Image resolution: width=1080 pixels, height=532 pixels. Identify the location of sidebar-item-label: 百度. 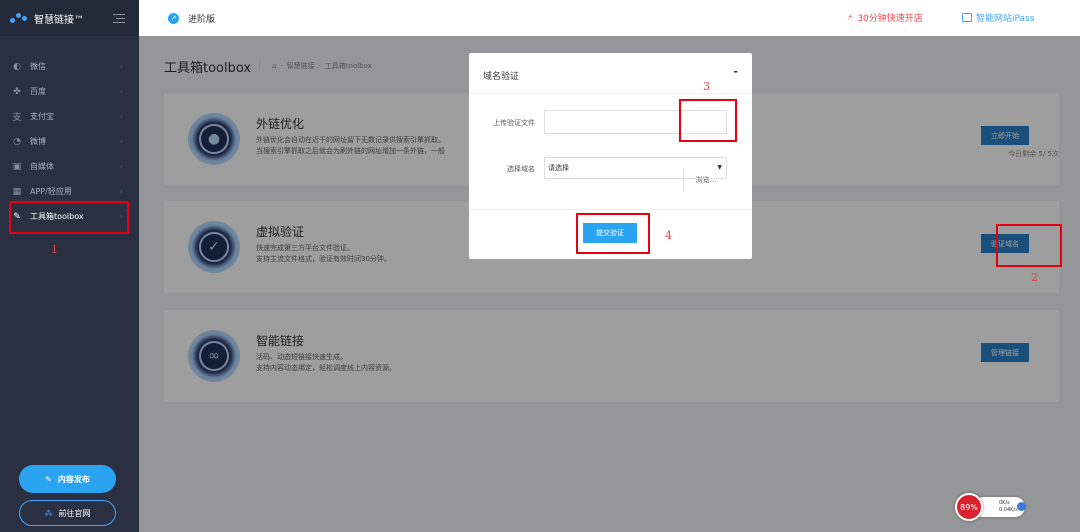
(38, 91).